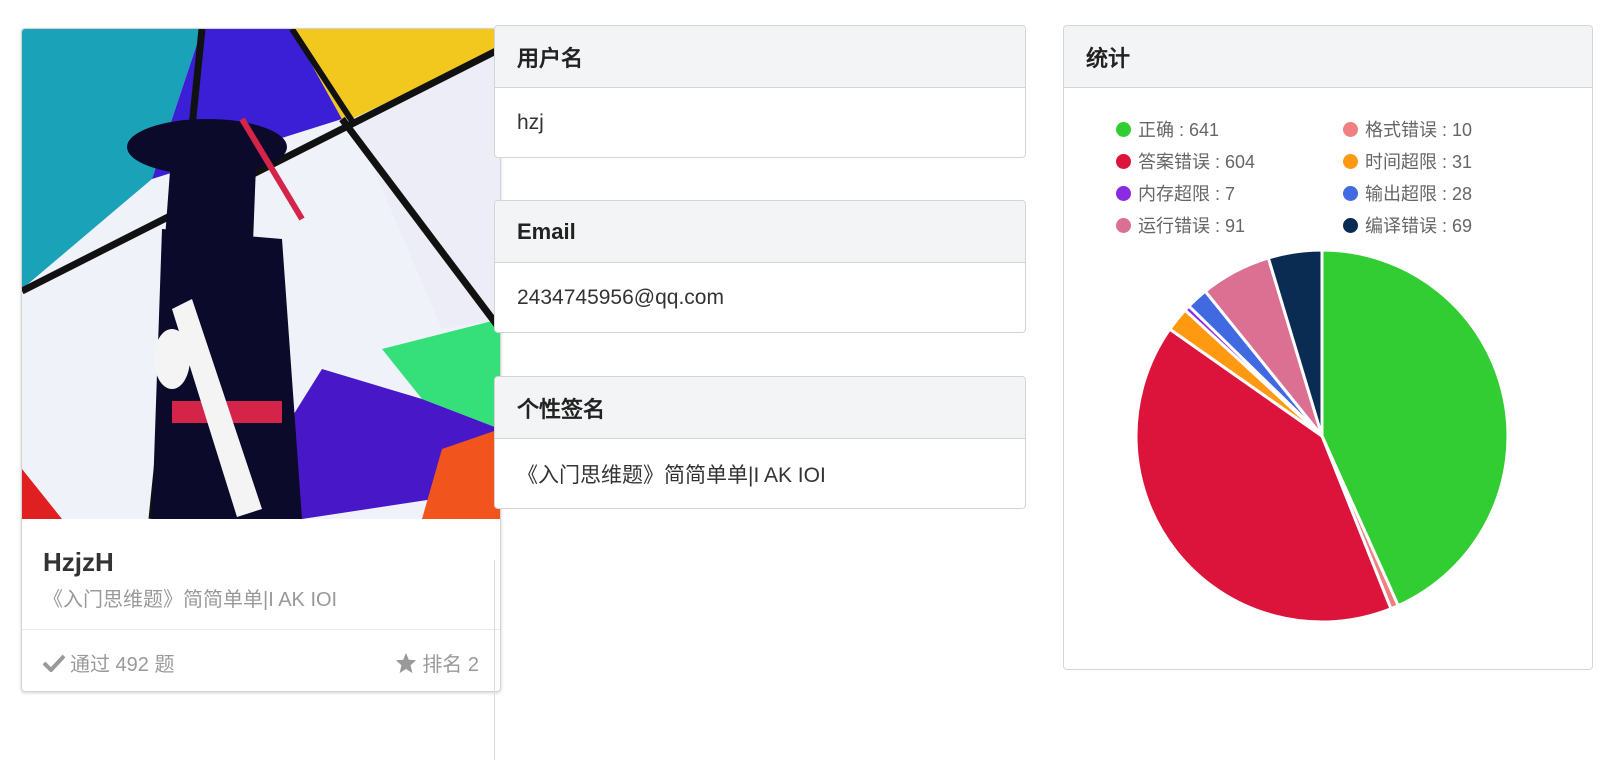 The height and width of the screenshot is (760, 1620). What do you see at coordinates (78, 562) in the screenshot?
I see `profile-name: HzjzH` at bounding box center [78, 562].